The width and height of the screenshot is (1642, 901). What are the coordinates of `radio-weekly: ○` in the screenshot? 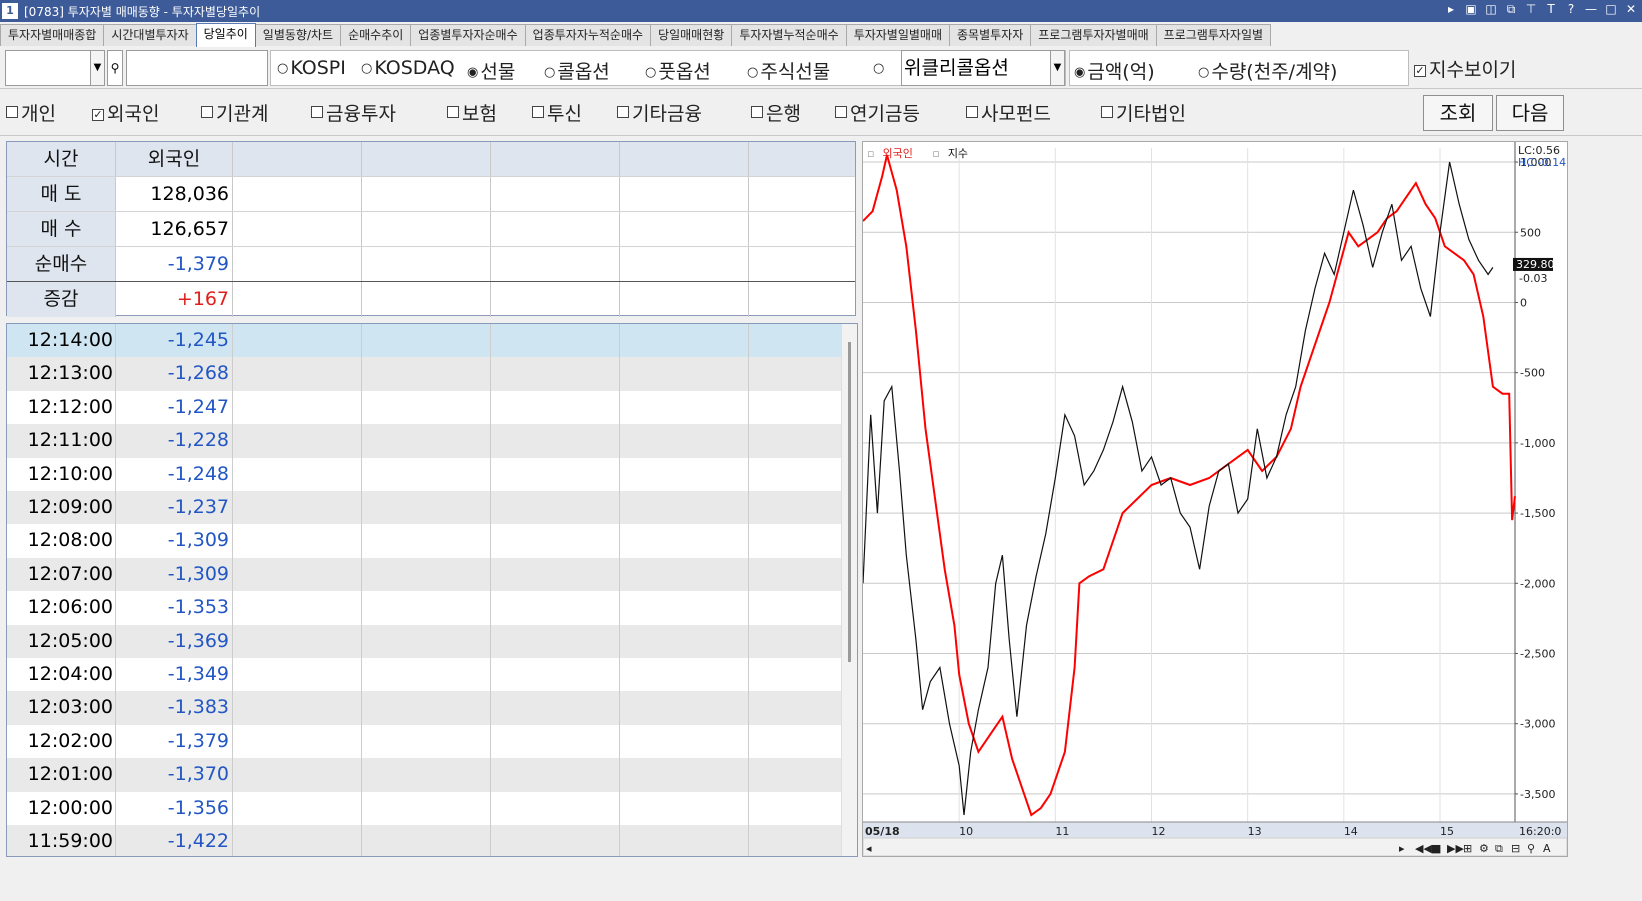 It's located at (879, 68).